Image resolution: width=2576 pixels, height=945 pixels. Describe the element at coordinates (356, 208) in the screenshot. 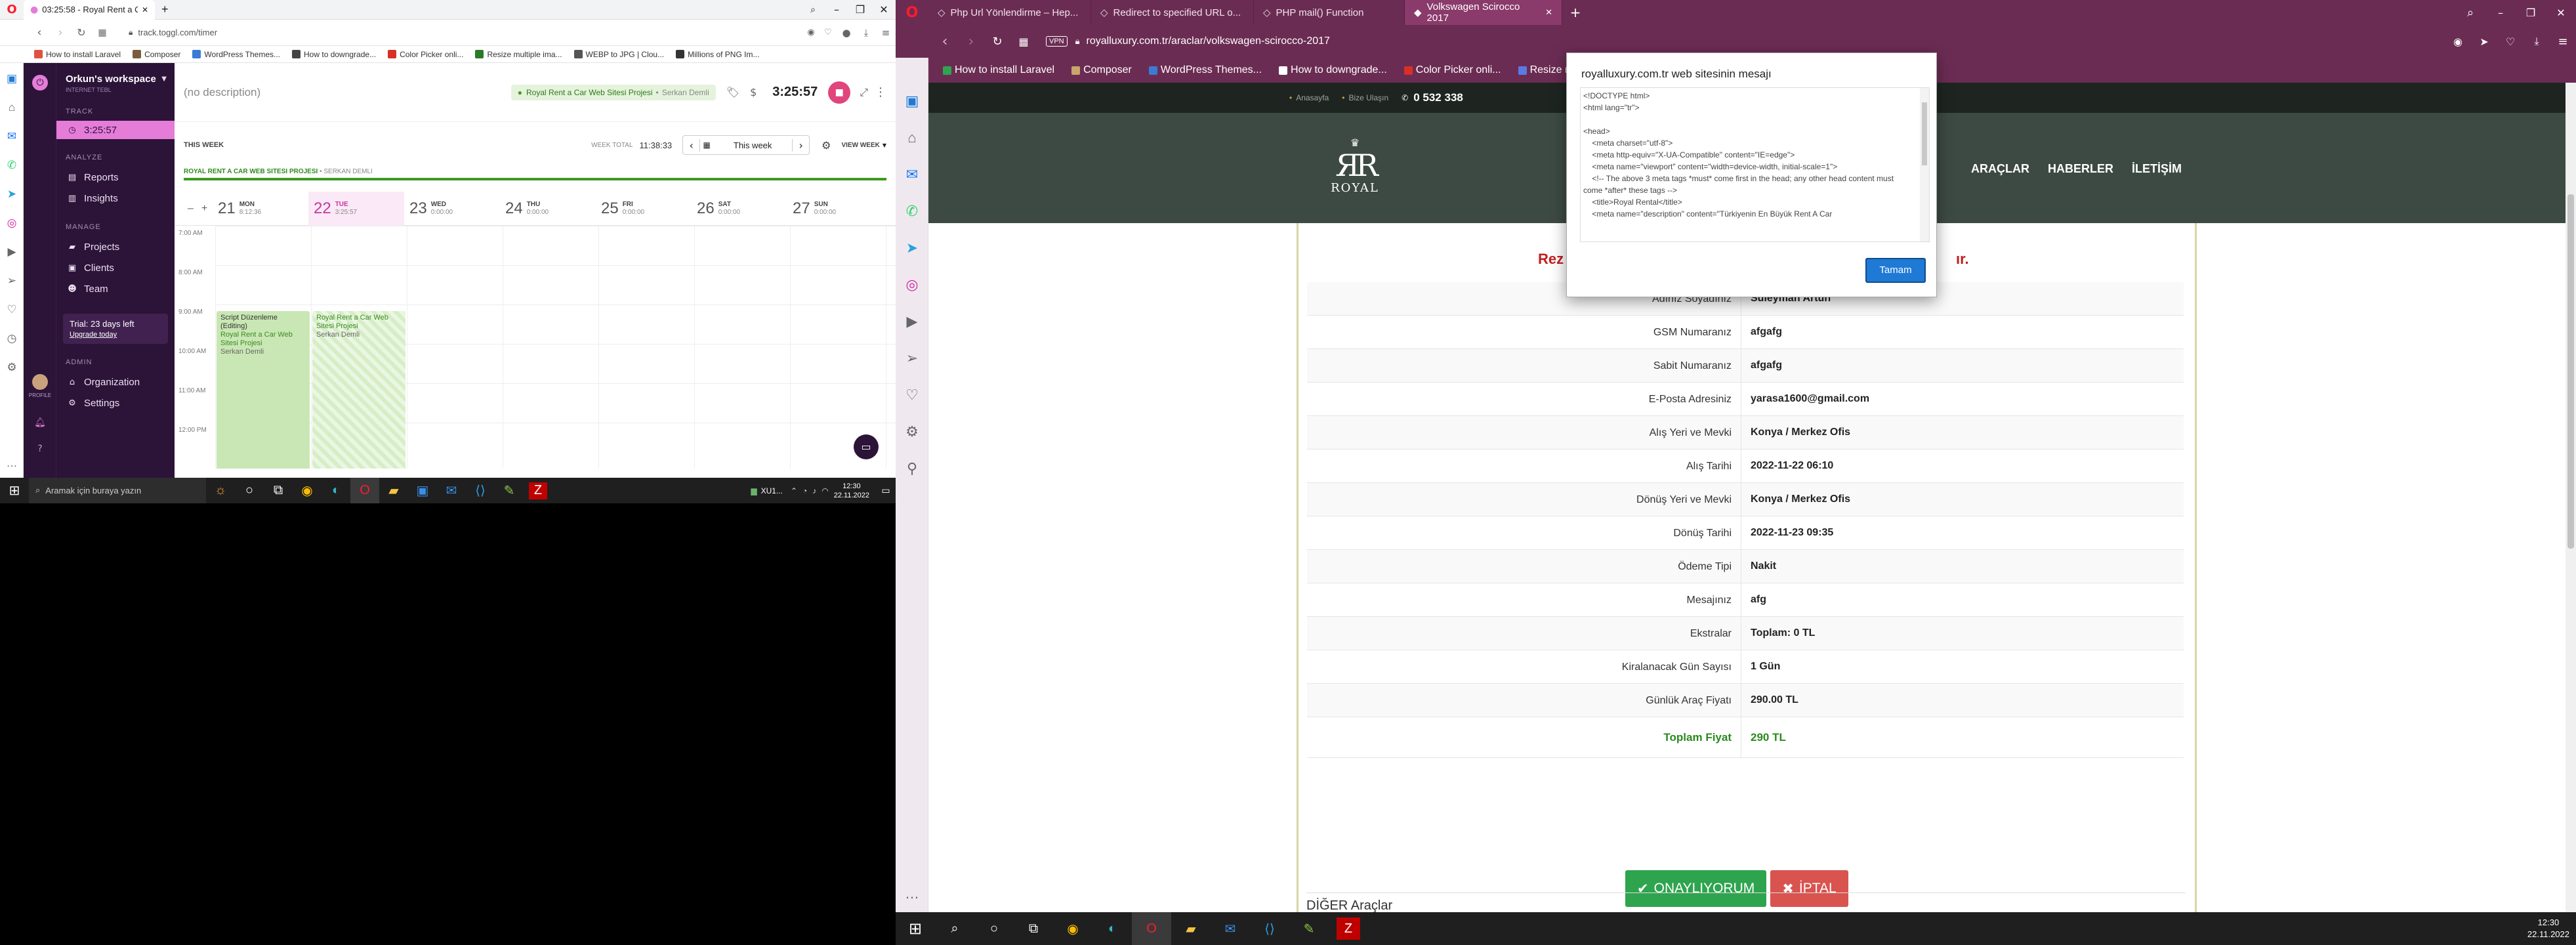

I see `day-column-header: 22 TUE 3:25:57` at that location.